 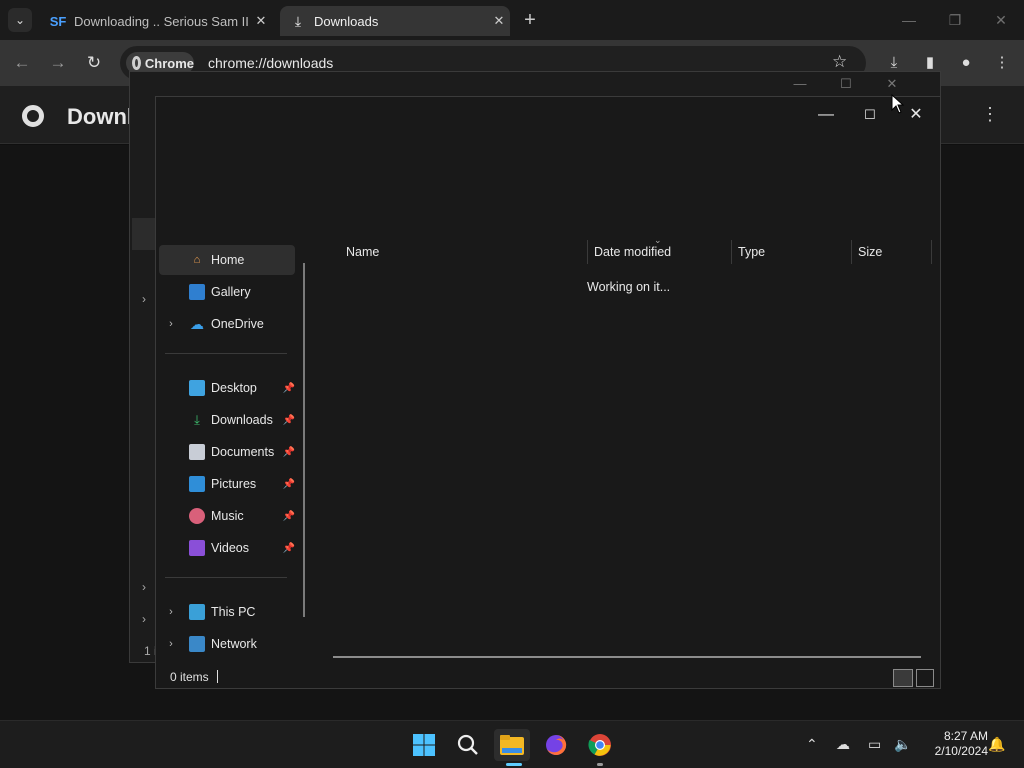 What do you see at coordinates (227, 644) in the screenshot?
I see `nav-item-network: › Network` at bounding box center [227, 644].